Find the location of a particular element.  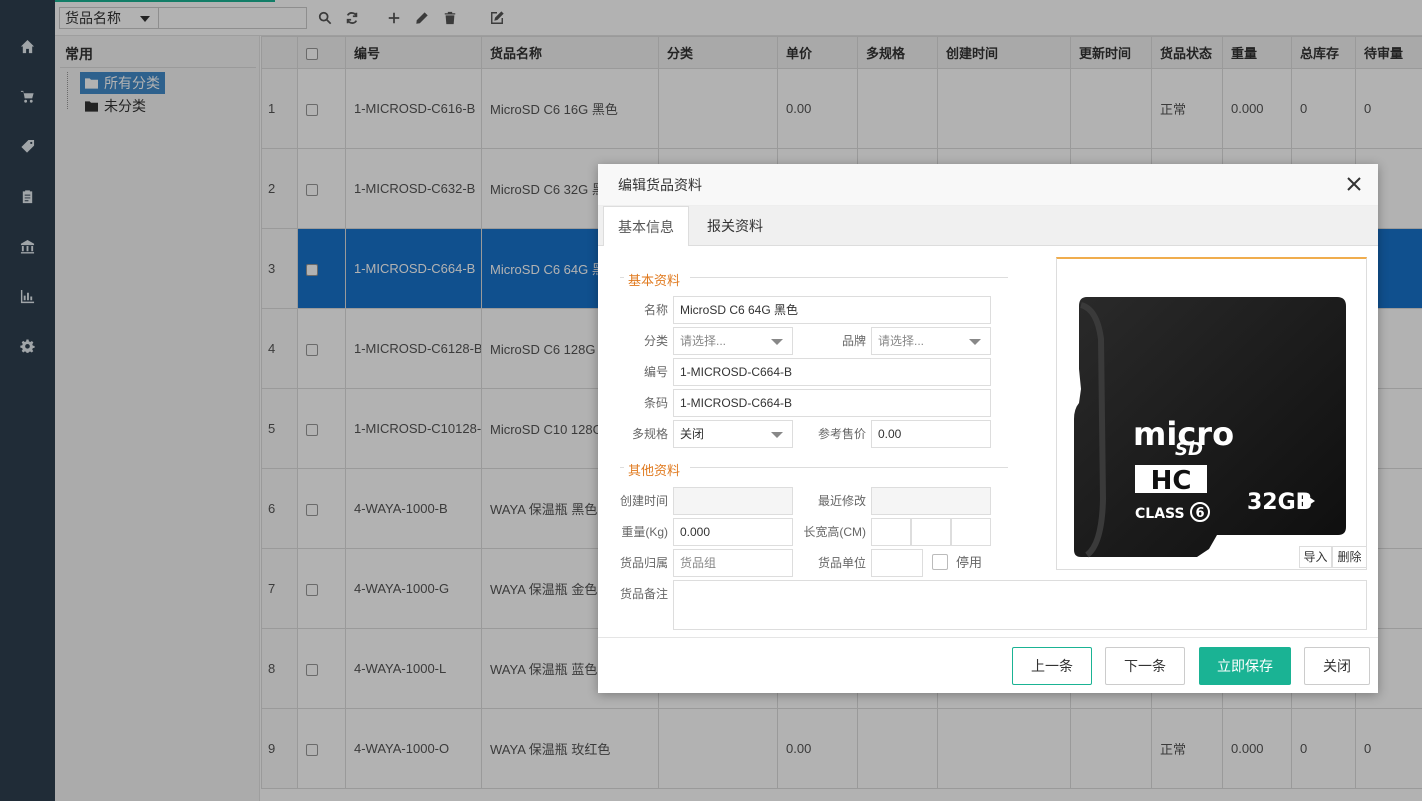

label-weight: 重量(Kg) is located at coordinates (644, 532).